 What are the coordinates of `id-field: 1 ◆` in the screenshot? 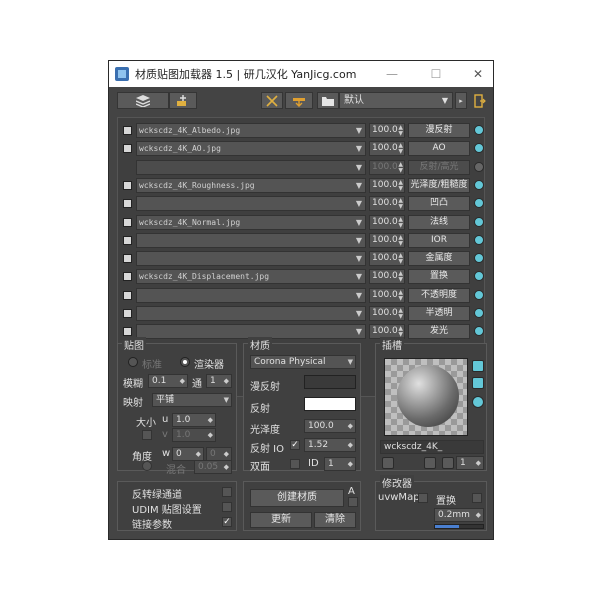 It's located at (340, 464).